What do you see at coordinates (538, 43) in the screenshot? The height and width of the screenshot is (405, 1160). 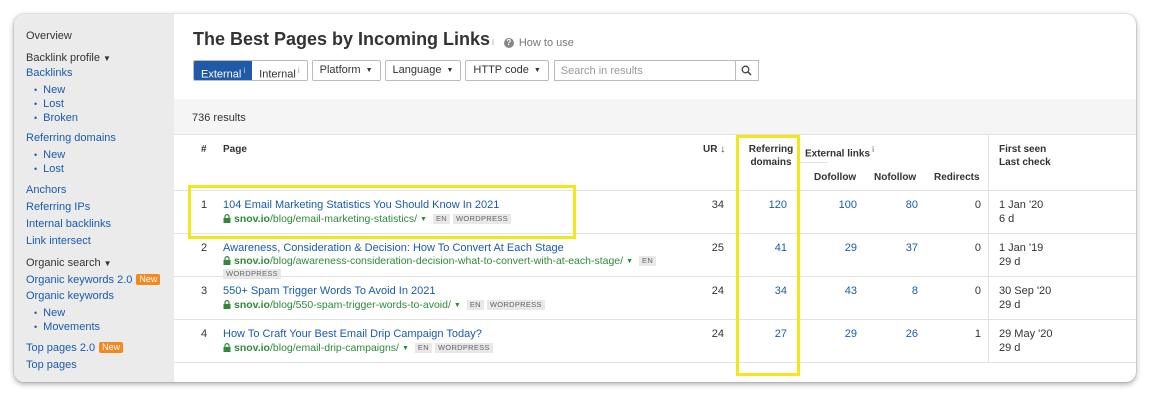 I see `how-to-use-link: ? How to use` at bounding box center [538, 43].